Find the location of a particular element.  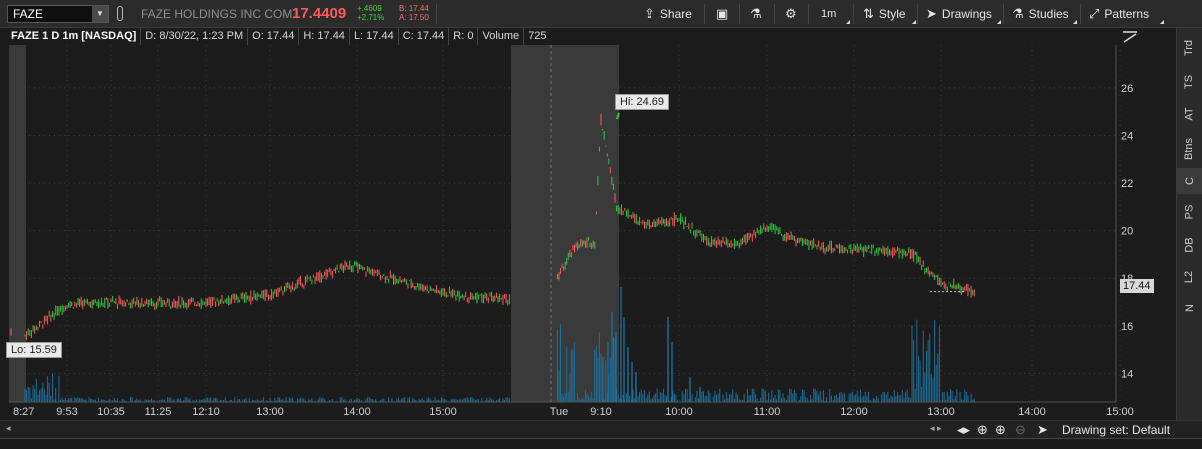

style-label: Style is located at coordinates (892, 14).